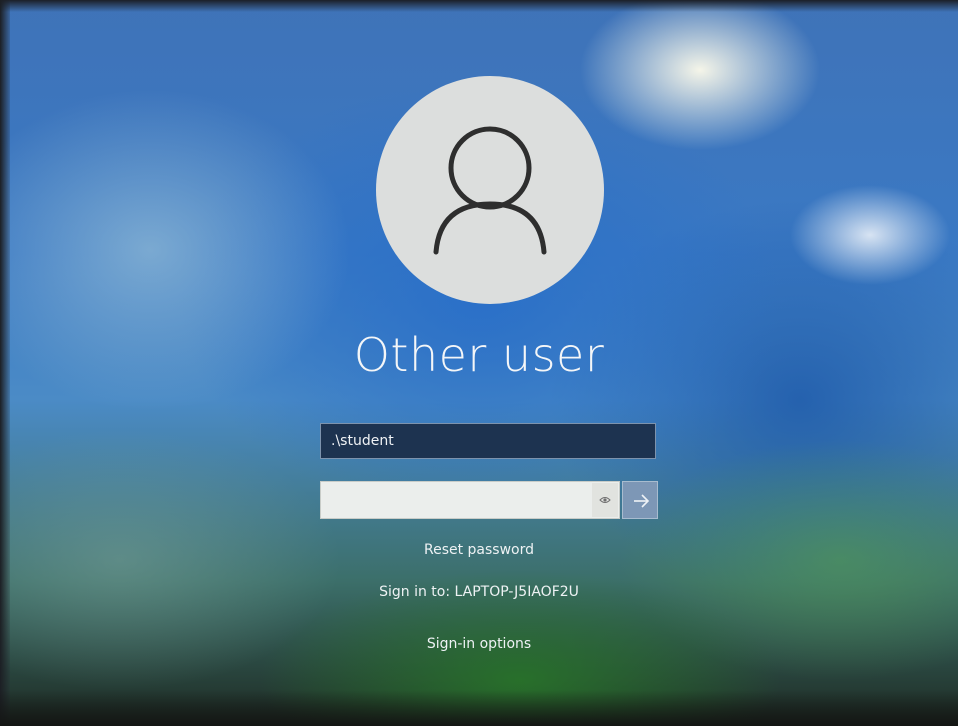 This screenshot has width=958, height=726. Describe the element at coordinates (5, 363) in the screenshot. I see `screen-bezel-left` at that location.